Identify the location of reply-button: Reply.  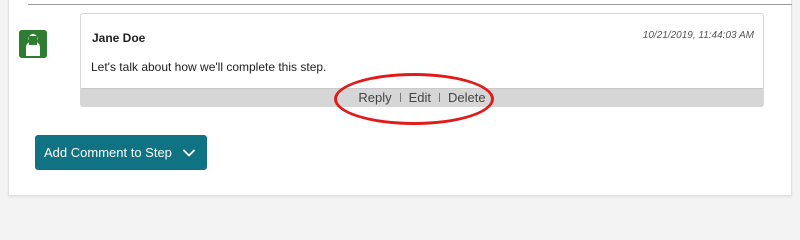
(374, 97).